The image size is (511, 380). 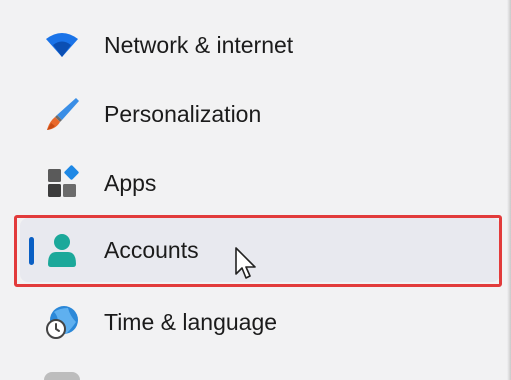 What do you see at coordinates (130, 183) in the screenshot?
I see `nav-item-label: Apps` at bounding box center [130, 183].